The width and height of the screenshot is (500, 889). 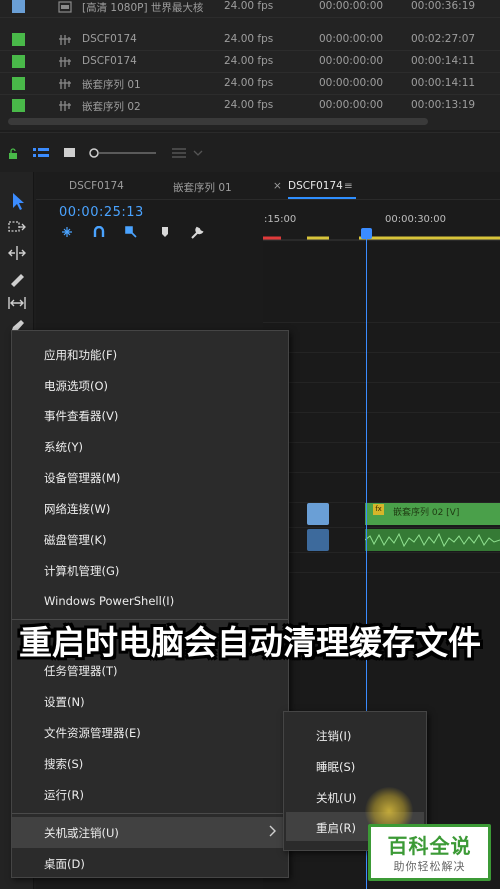 I want to click on menu-item-search: 搜索(S), so click(x=150, y=763).